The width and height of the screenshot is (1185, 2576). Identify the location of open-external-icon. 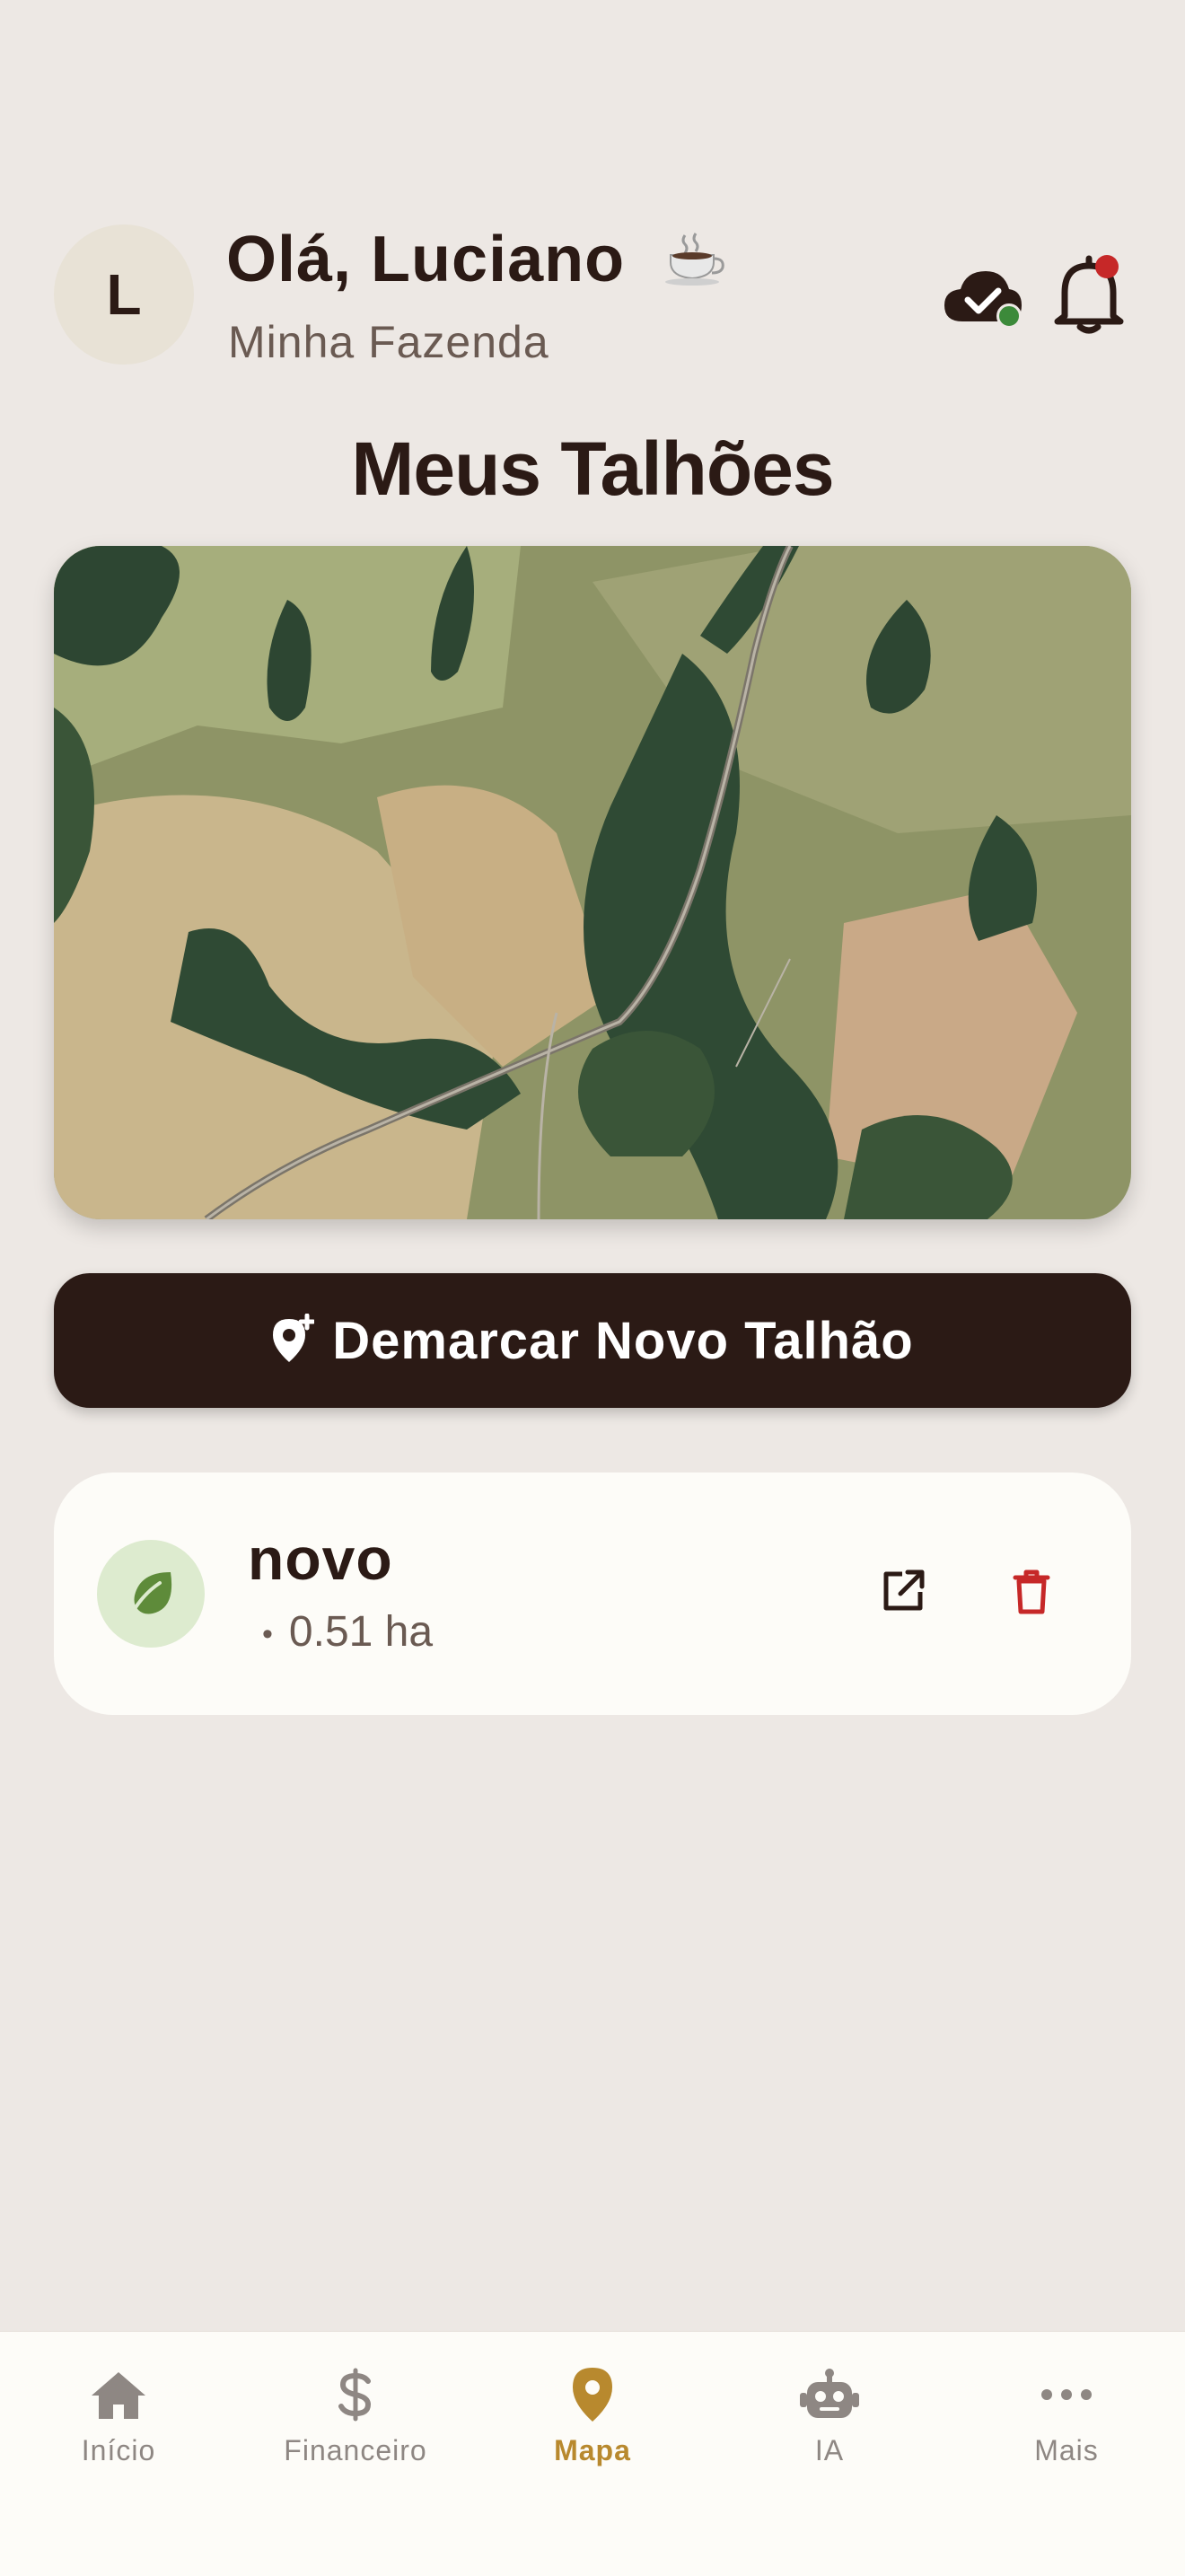
(902, 1594).